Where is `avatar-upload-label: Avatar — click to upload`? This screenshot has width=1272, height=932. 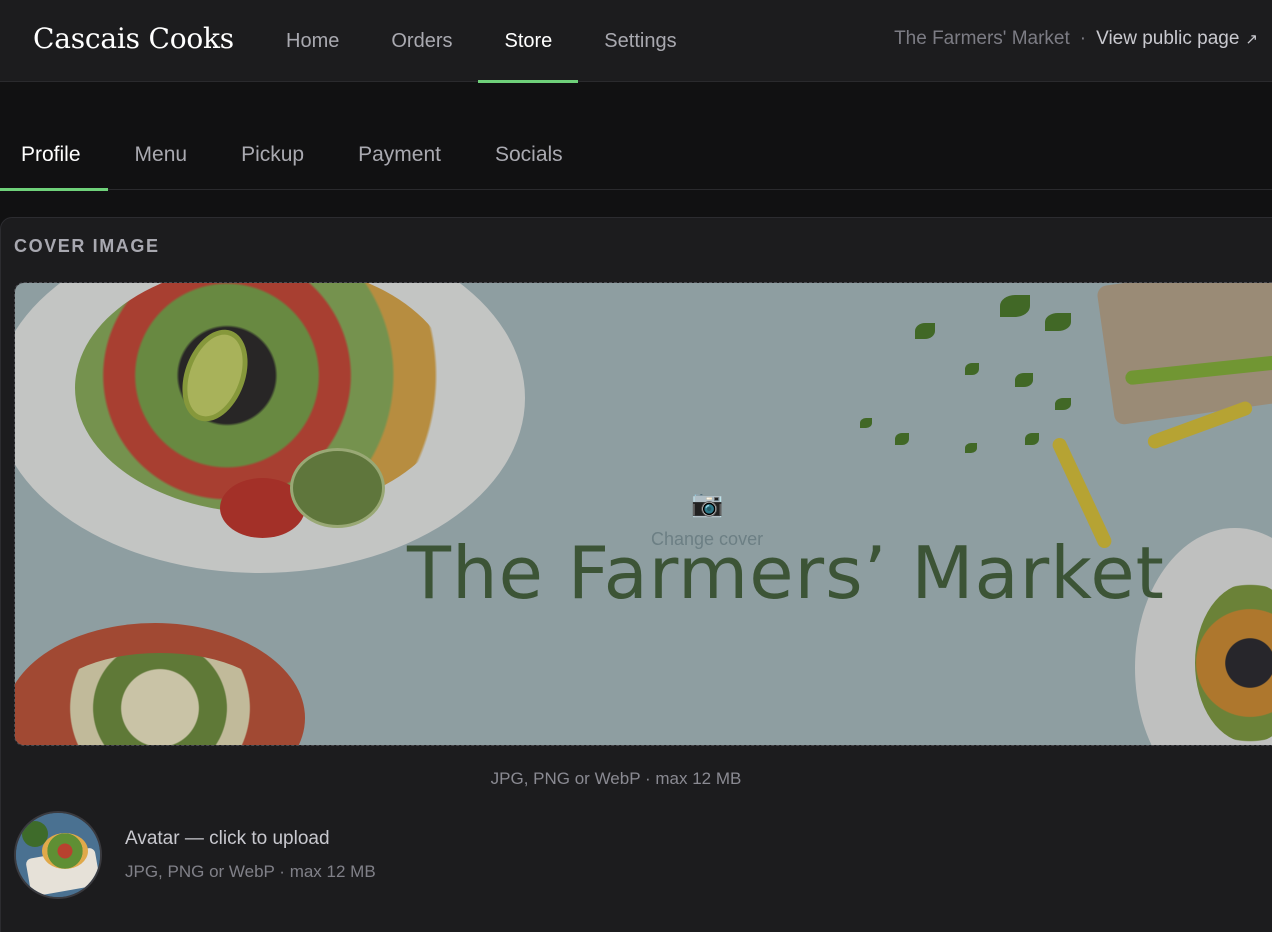
avatar-upload-label: Avatar — click to upload is located at coordinates (227, 839).